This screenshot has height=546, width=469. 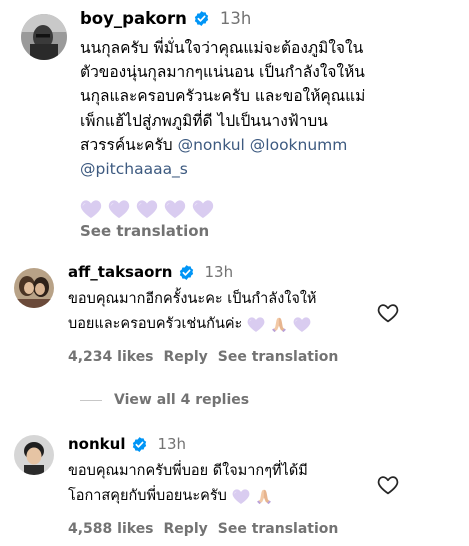 I want to click on comment-text-line: สวรรค์นะครับ @nonkul @looknumm, so click(x=222, y=145).